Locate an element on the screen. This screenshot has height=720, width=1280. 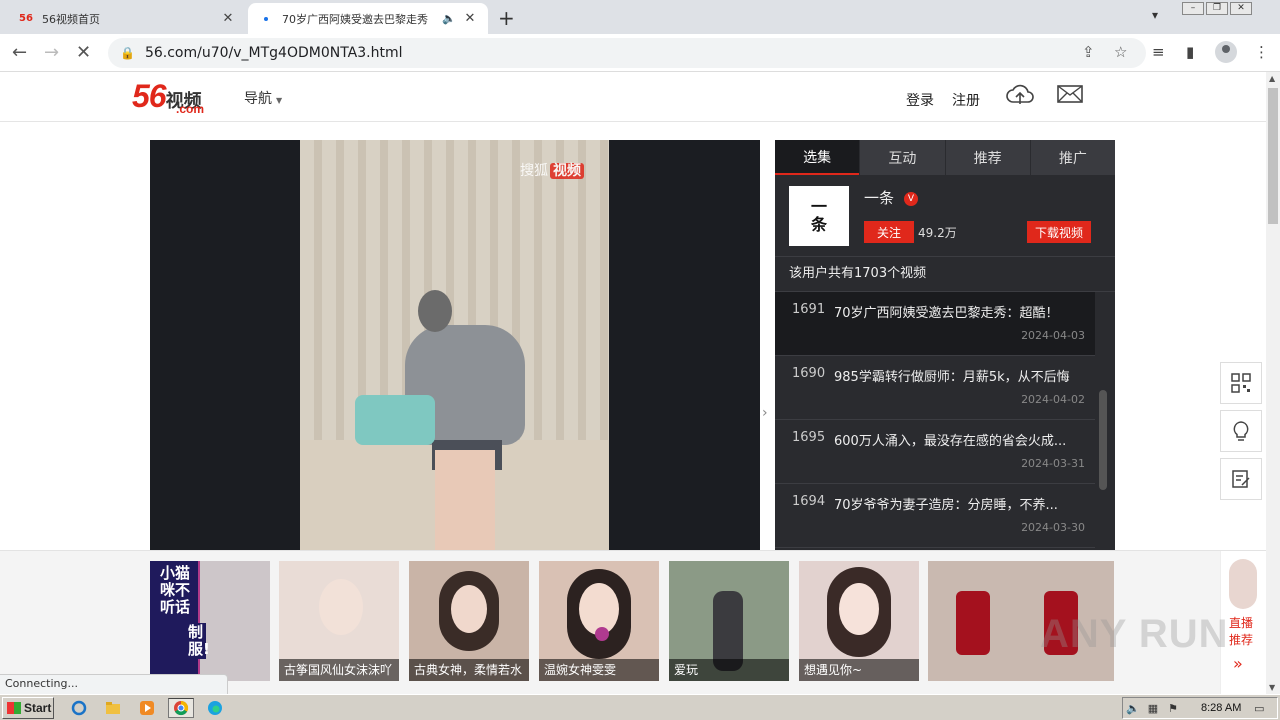
video-date: 2024-03-30 is located at coordinates (1053, 527).